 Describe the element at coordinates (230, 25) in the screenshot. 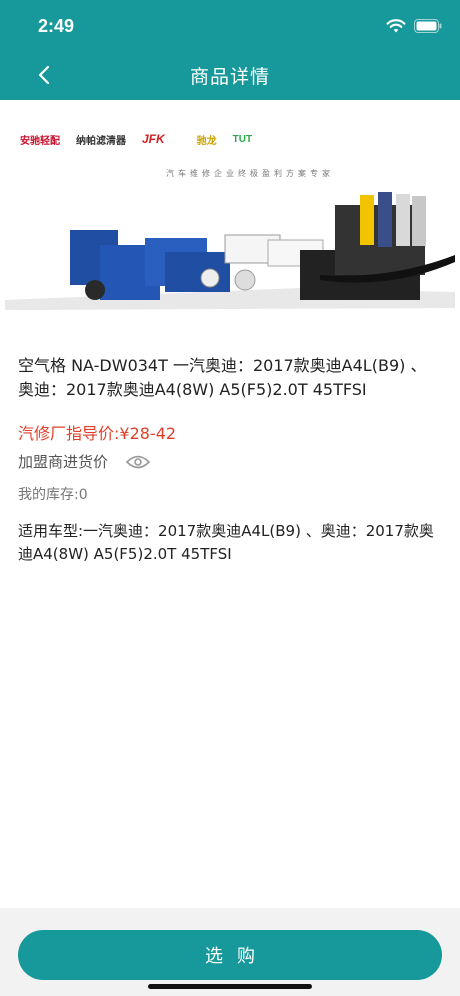

I see `status-bar: 2:49` at that location.